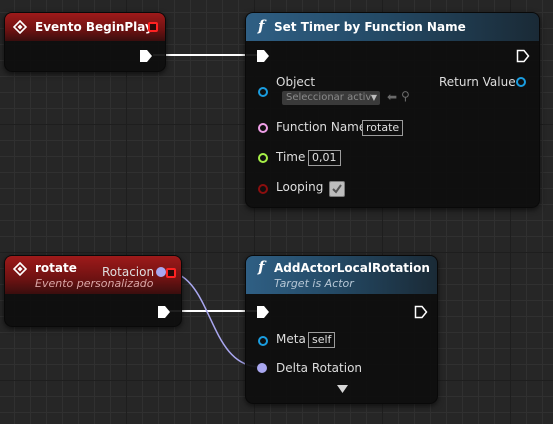 The width and height of the screenshot is (553, 424). Describe the element at coordinates (314, 283) in the screenshot. I see `add-rotation-subtitle: Target is Actor` at that location.